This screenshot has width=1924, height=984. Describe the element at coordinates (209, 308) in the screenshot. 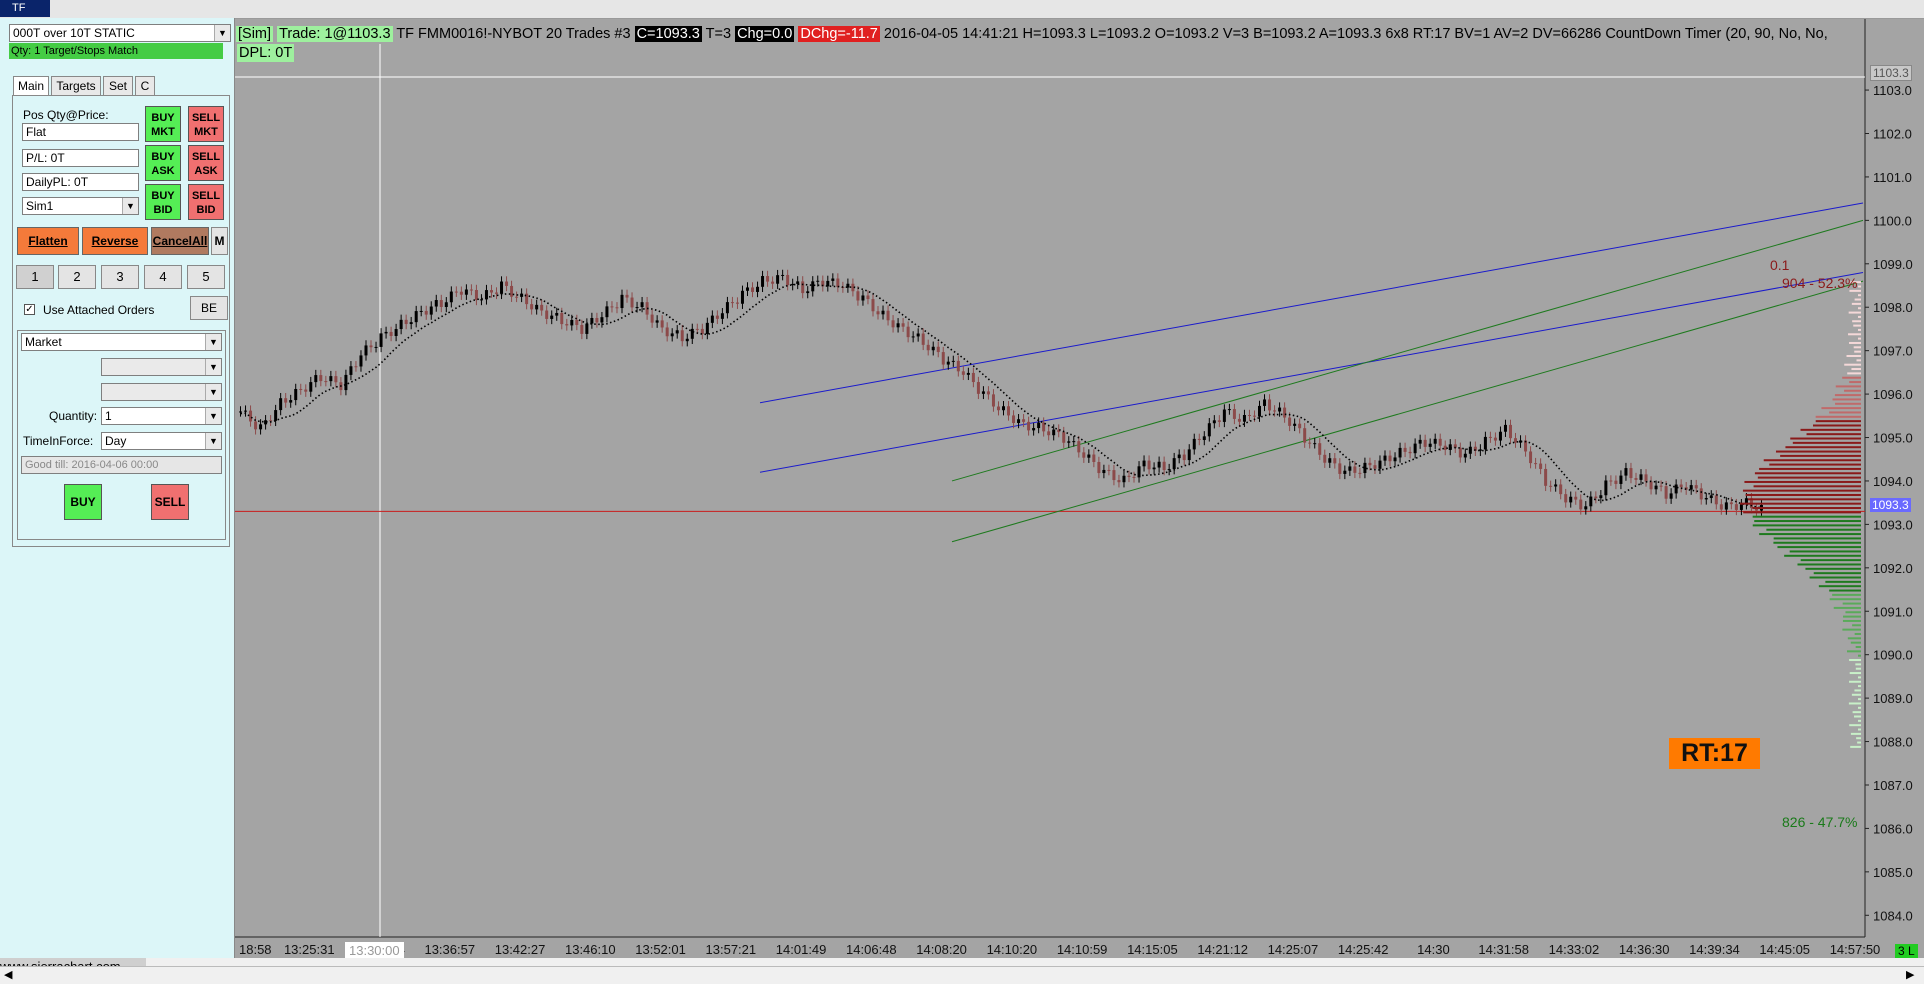

I see `be-button: BE` at that location.